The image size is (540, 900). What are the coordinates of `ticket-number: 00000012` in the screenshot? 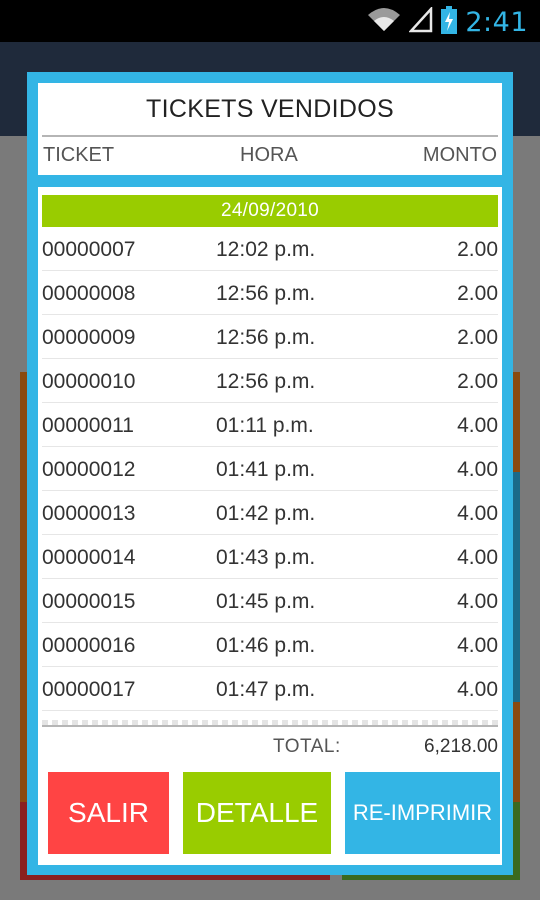 It's located at (89, 469).